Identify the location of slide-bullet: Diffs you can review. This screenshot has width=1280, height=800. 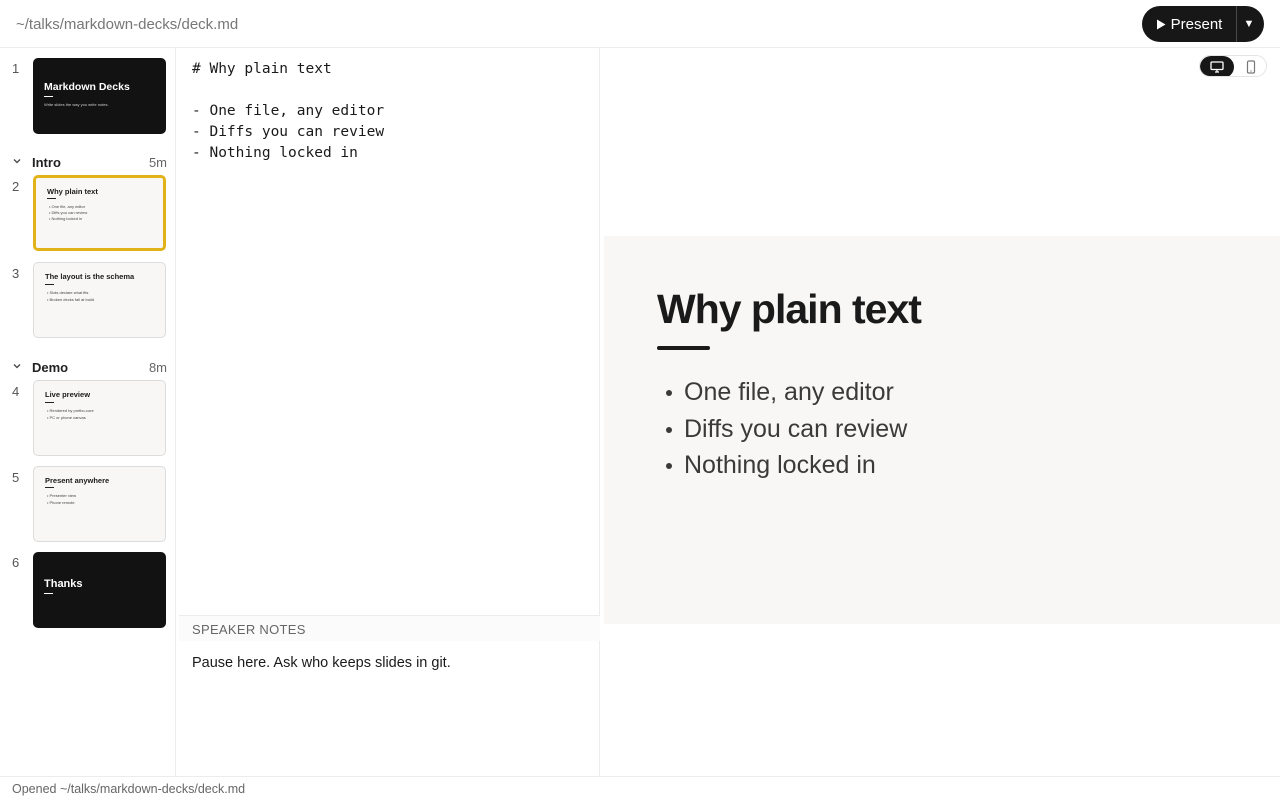
(786, 429).